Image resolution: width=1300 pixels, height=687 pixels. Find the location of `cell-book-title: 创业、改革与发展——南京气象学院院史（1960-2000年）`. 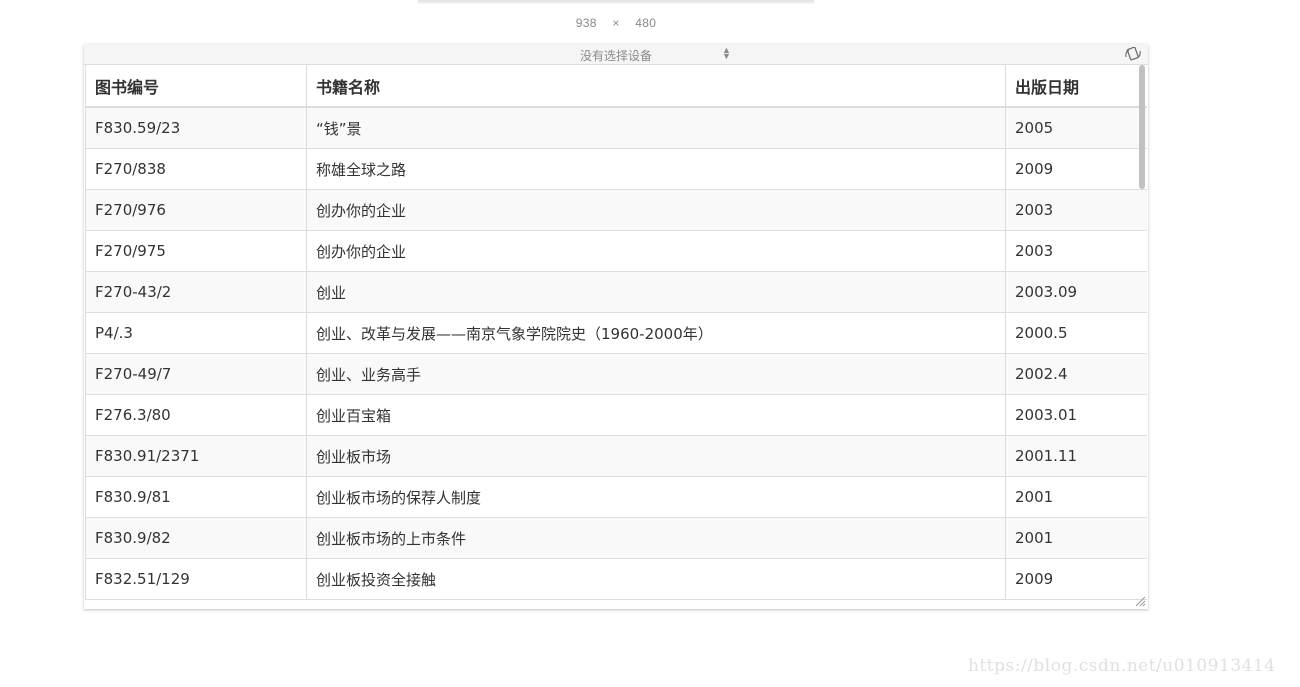

cell-book-title: 创业、改革与发展——南京气象学院院史（1960-2000年） is located at coordinates (656, 333).